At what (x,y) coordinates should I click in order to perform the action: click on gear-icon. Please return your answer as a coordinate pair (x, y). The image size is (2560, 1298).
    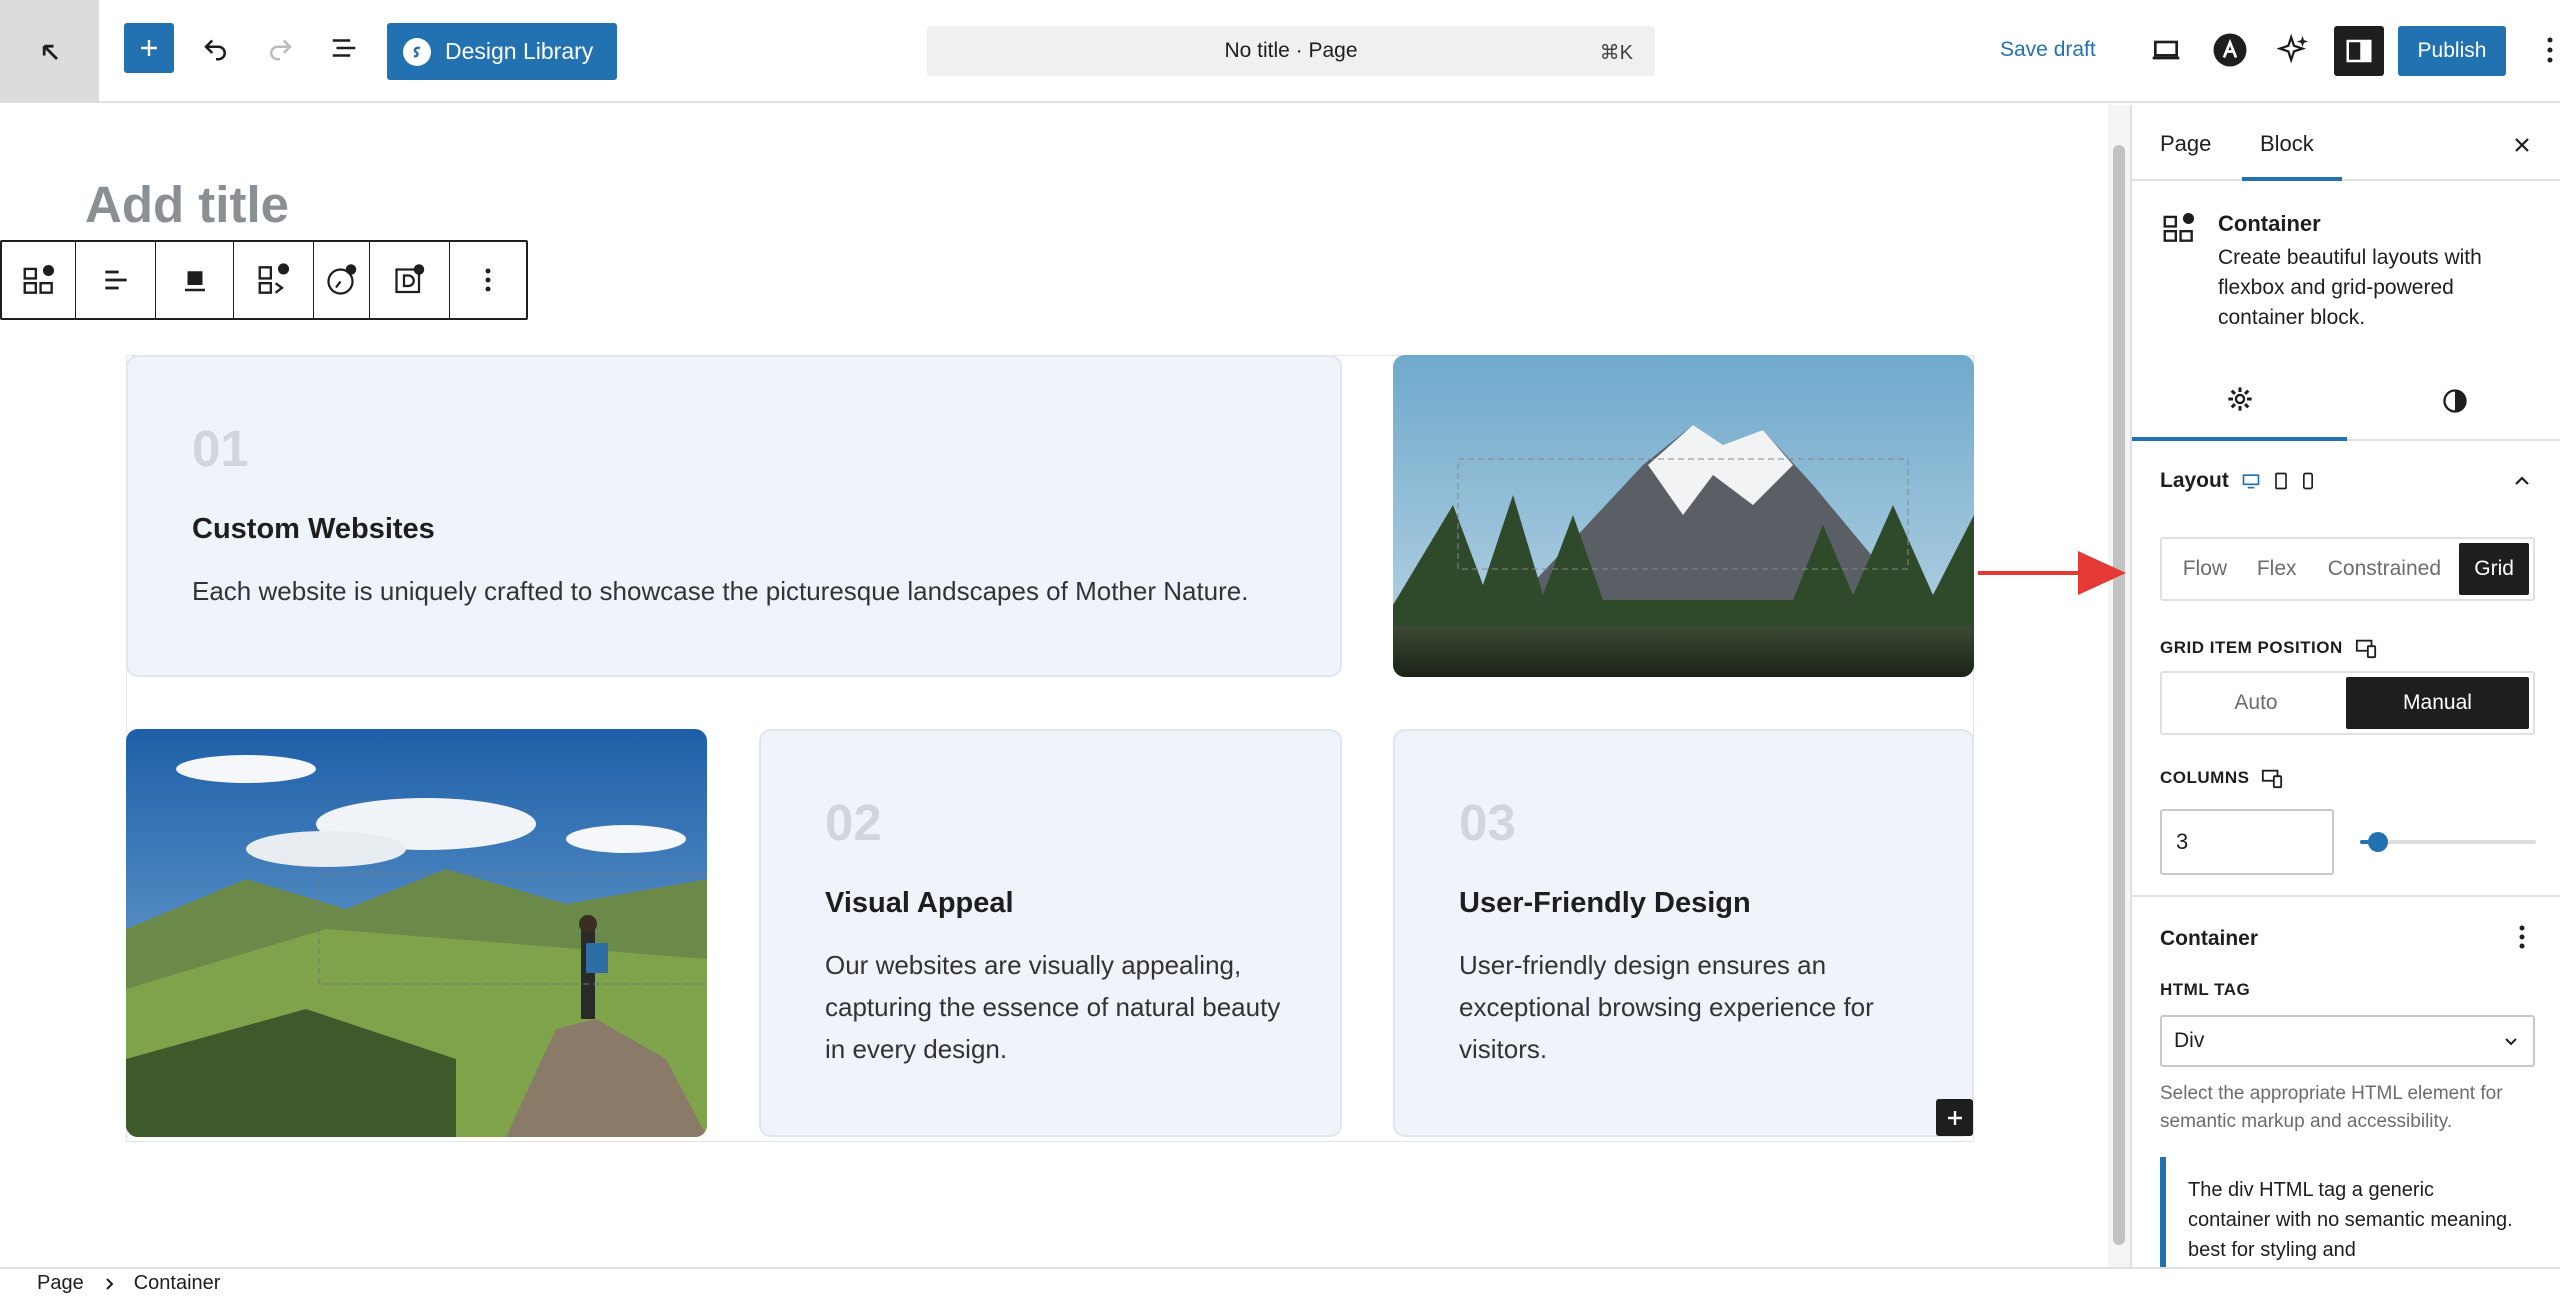
    Looking at the image, I should click on (2239, 399).